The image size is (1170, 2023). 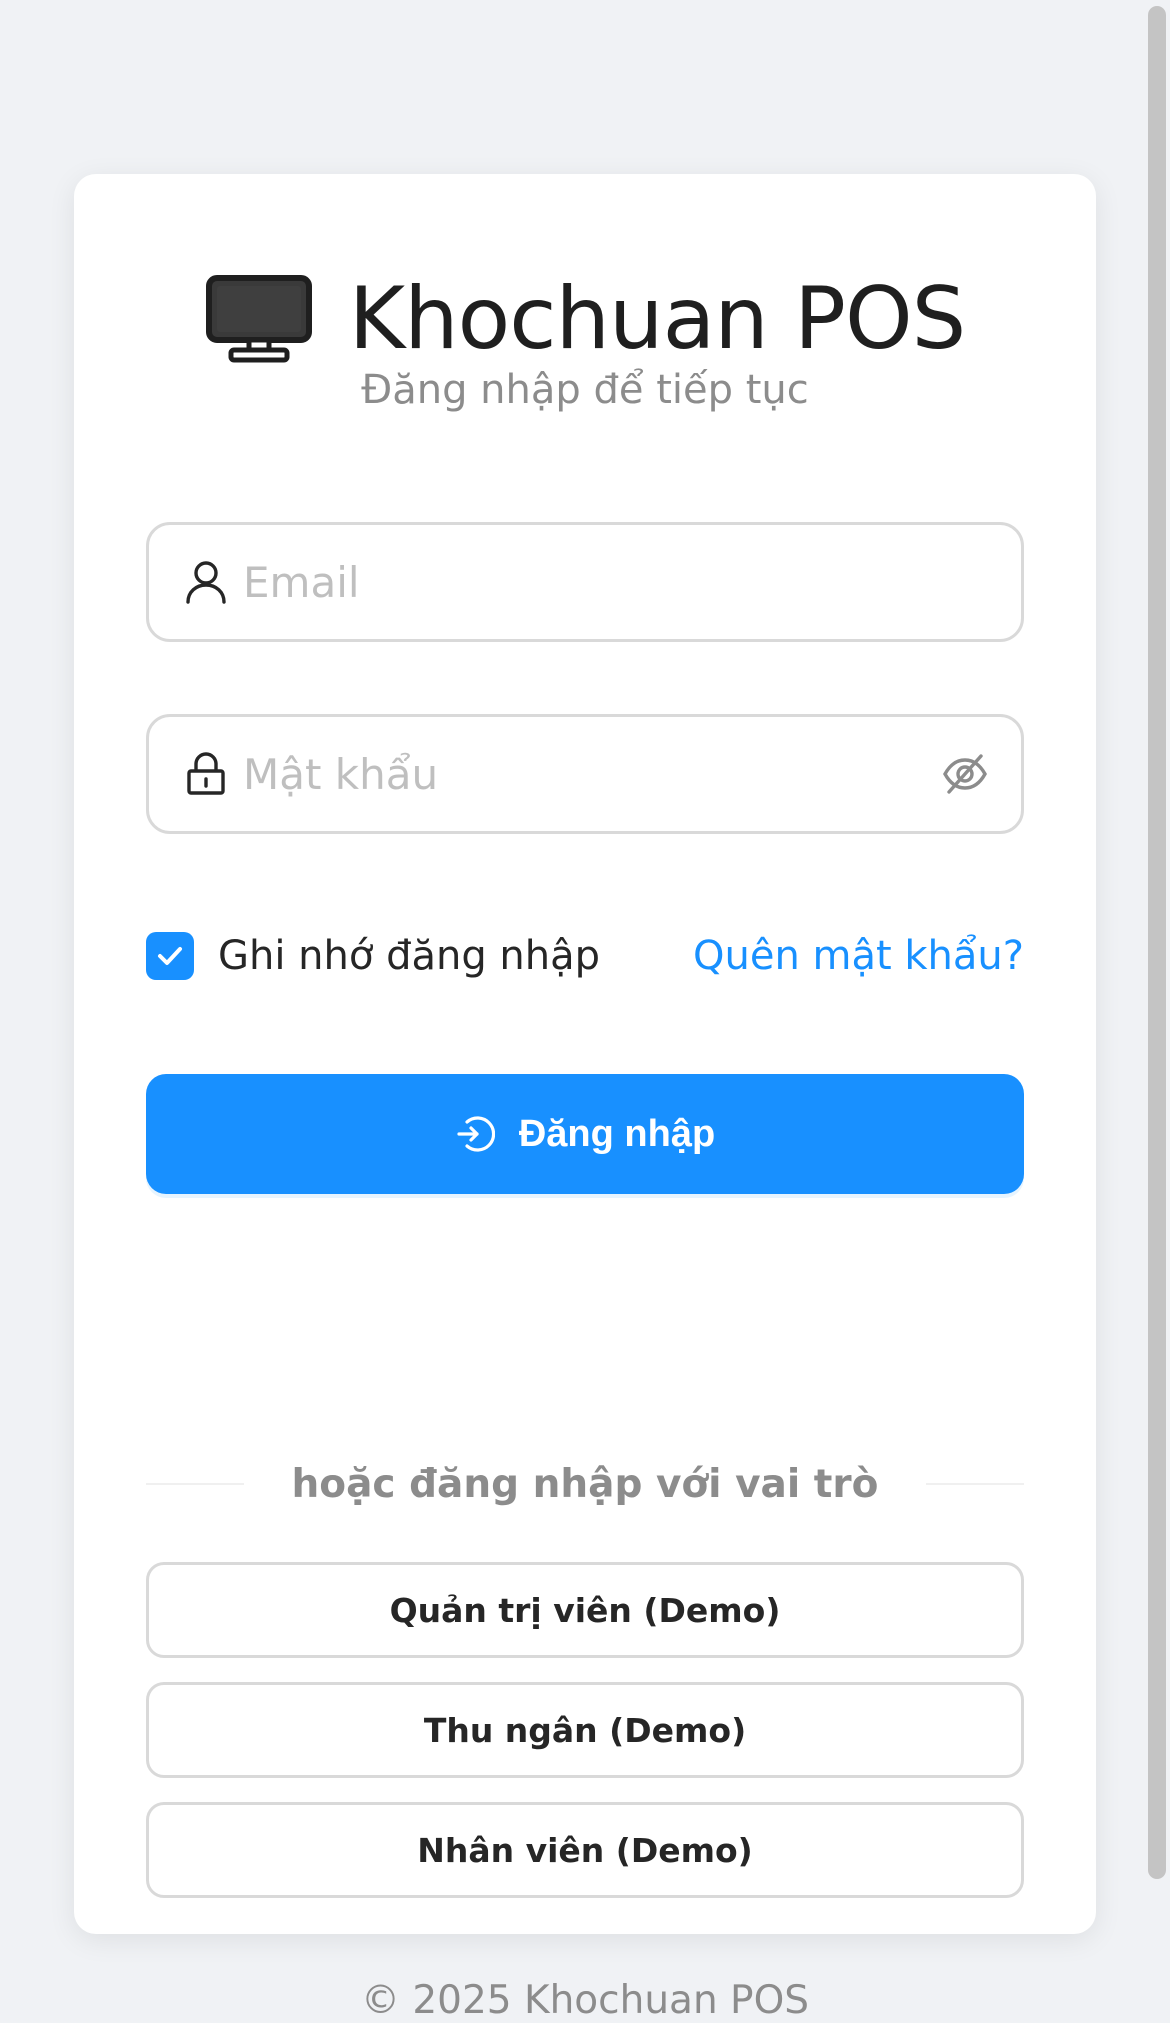 What do you see at coordinates (195, 1484) in the screenshot?
I see `divider-line-left` at bounding box center [195, 1484].